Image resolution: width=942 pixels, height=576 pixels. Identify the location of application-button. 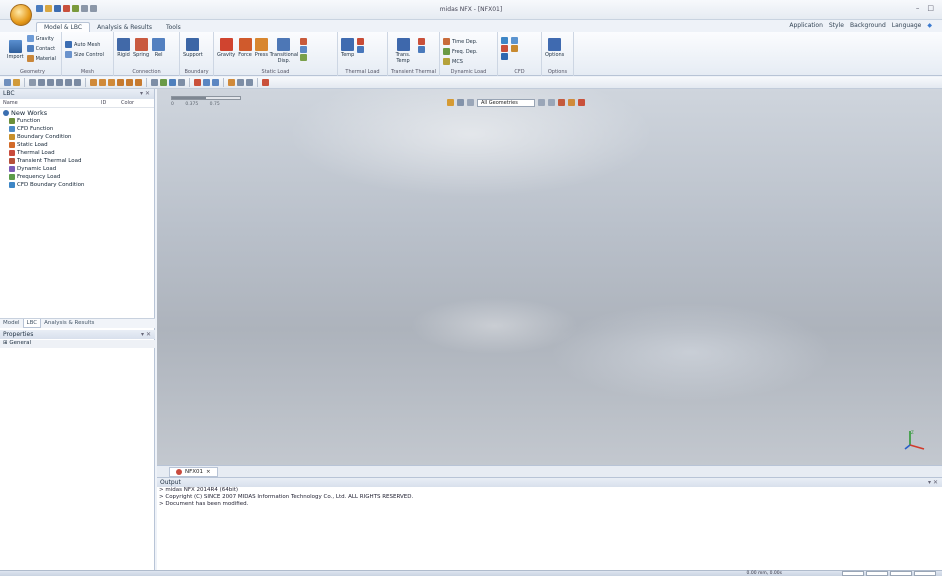
(21, 15).